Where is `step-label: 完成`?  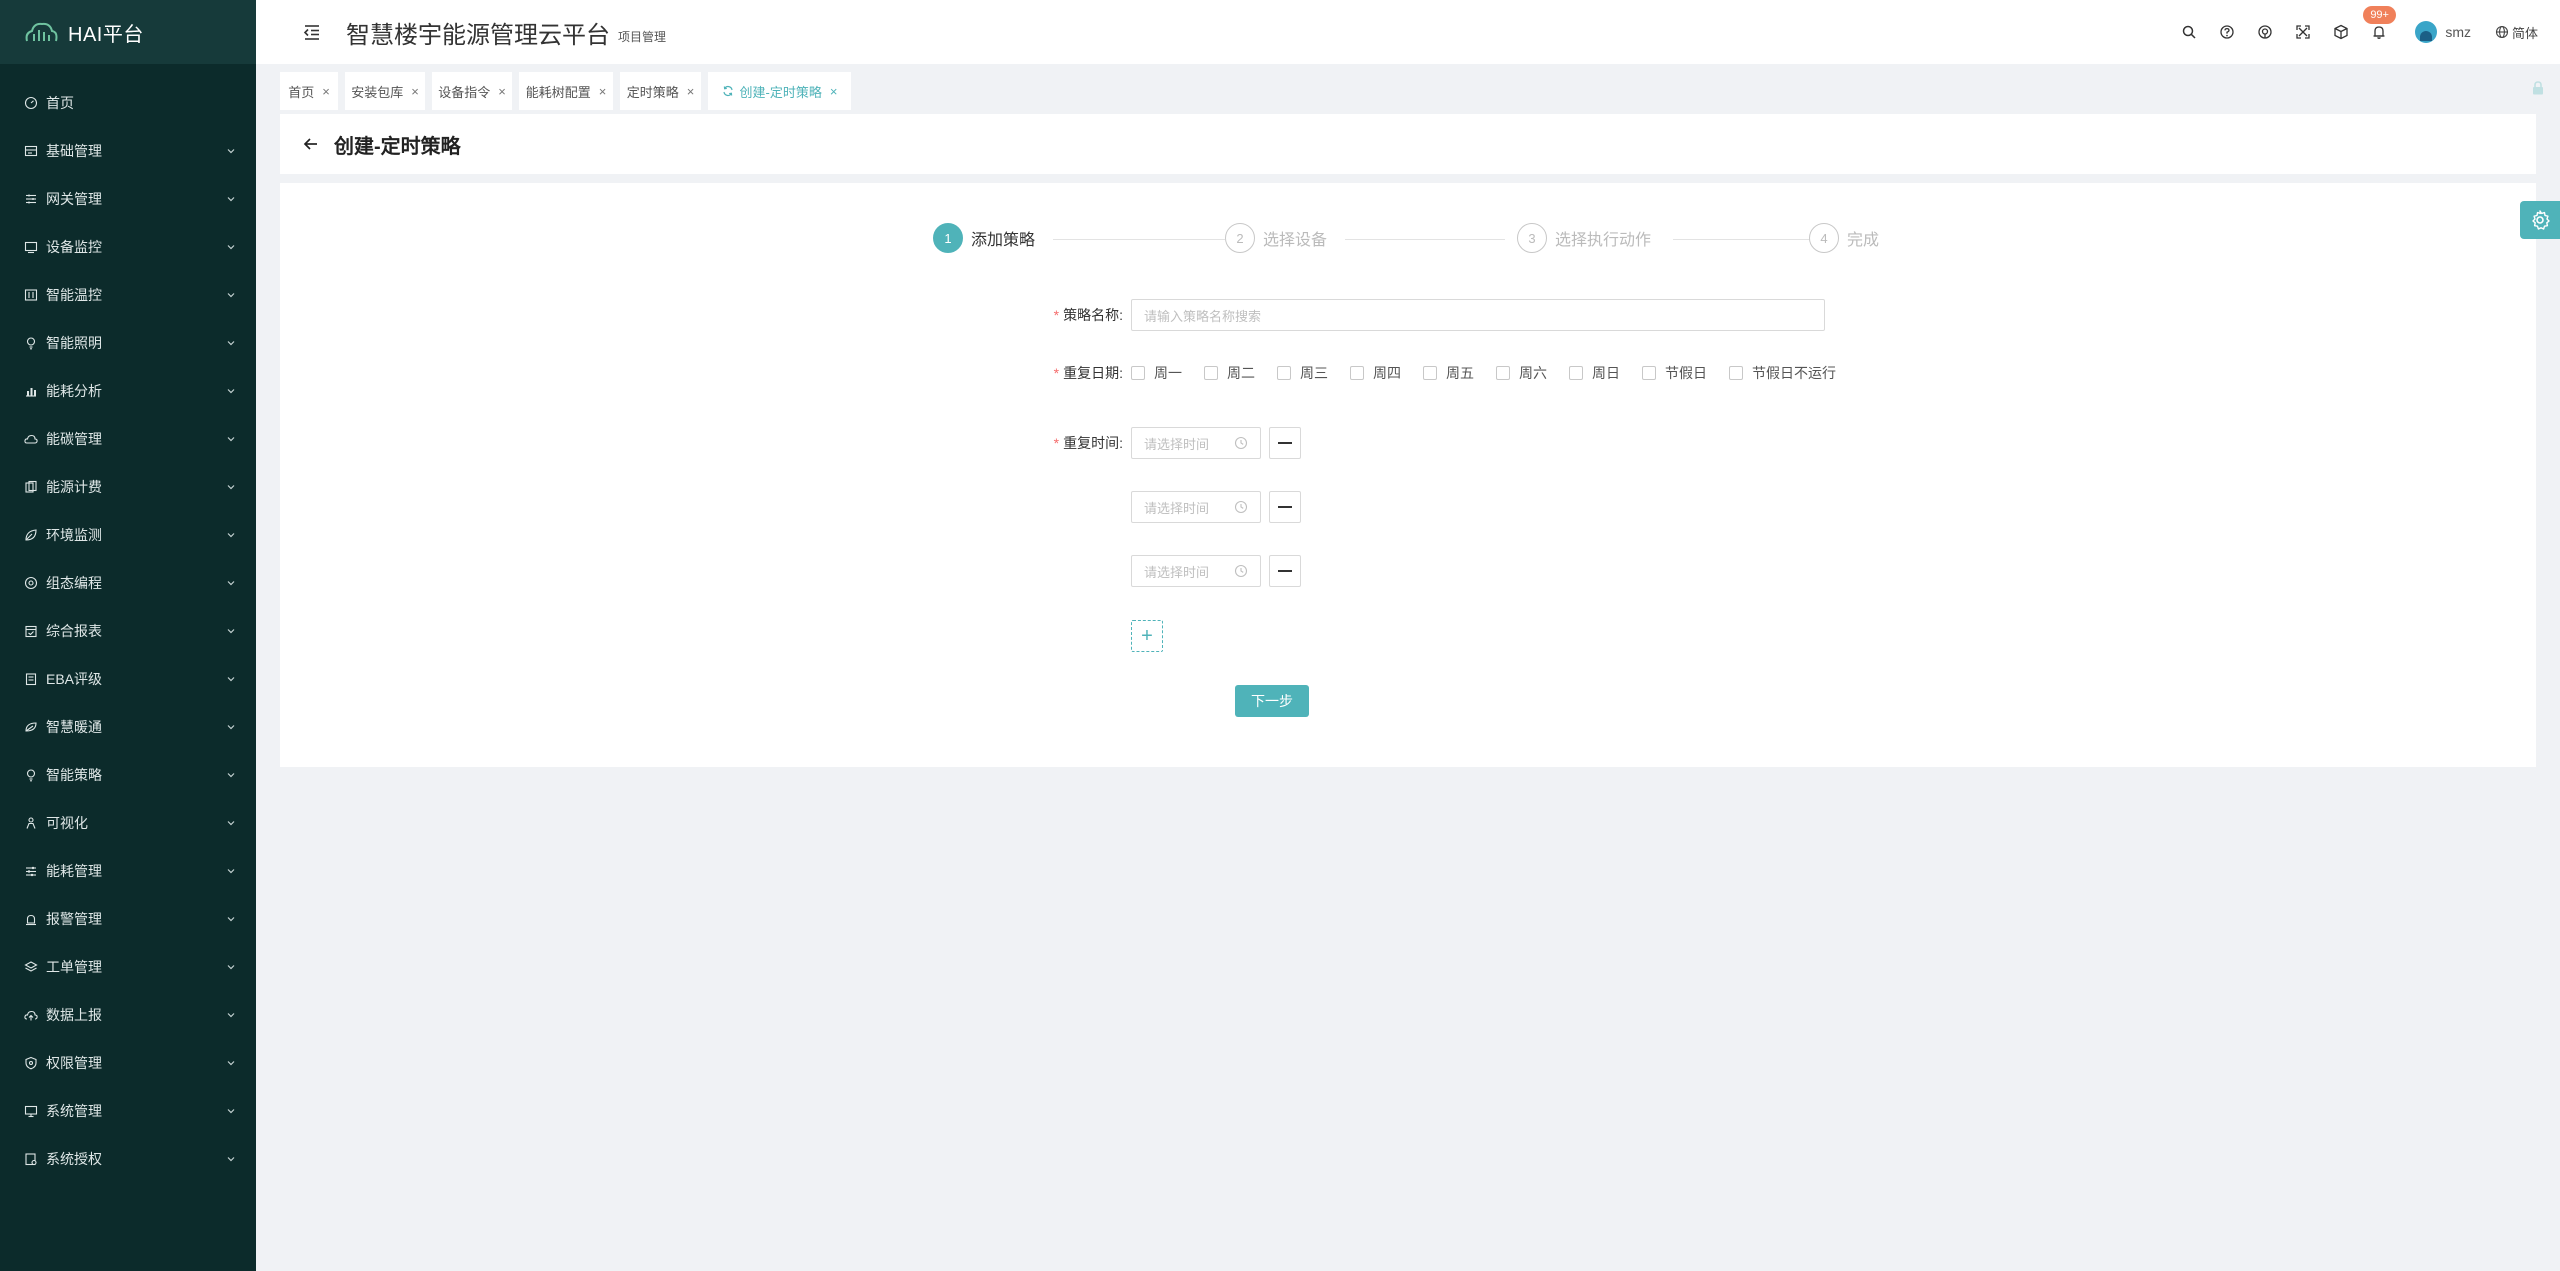 step-label: 完成 is located at coordinates (1863, 240).